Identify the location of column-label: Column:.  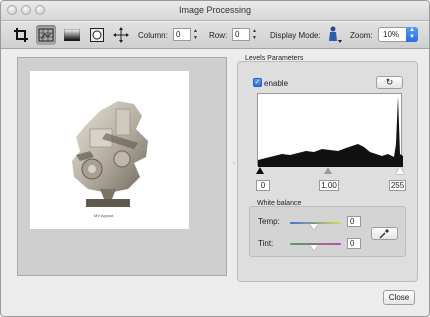
(153, 35).